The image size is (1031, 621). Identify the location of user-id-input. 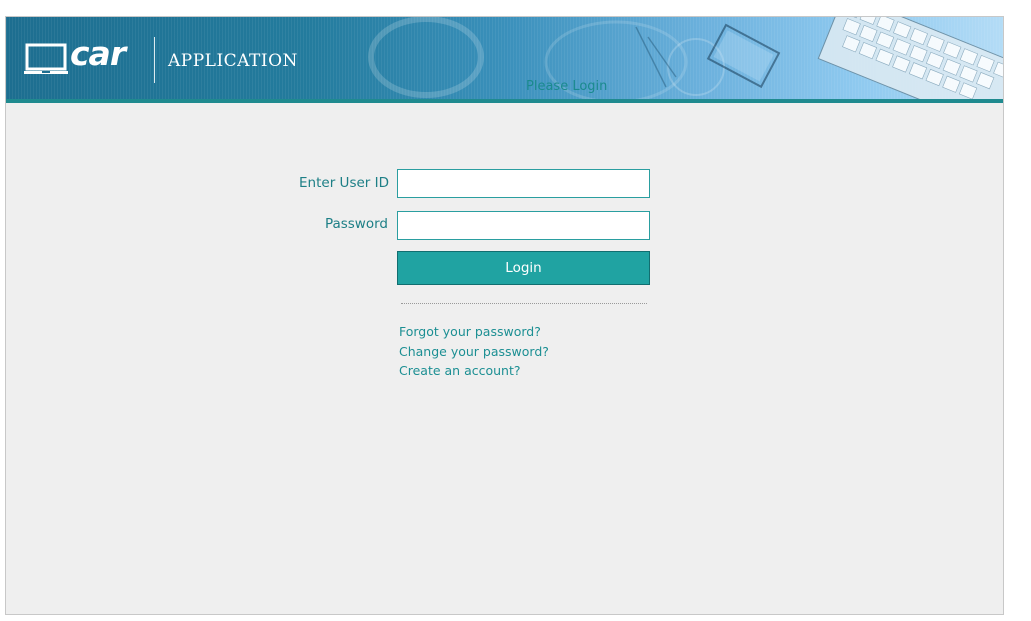
(523, 183).